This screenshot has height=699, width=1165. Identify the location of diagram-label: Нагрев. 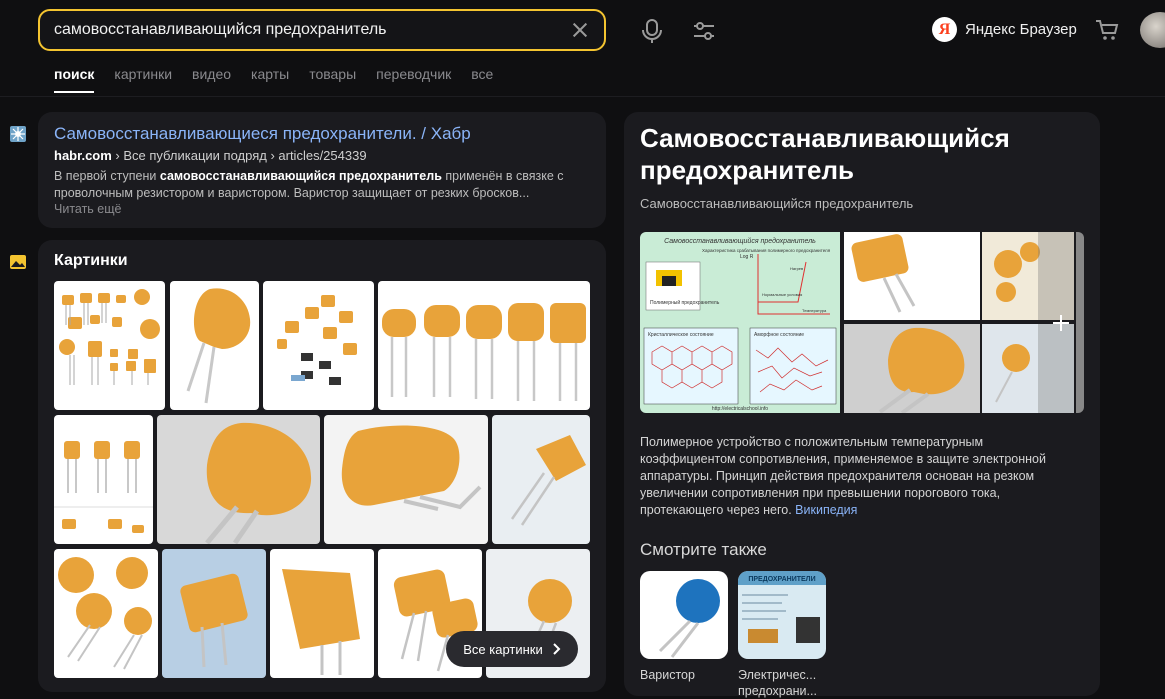
(796, 268).